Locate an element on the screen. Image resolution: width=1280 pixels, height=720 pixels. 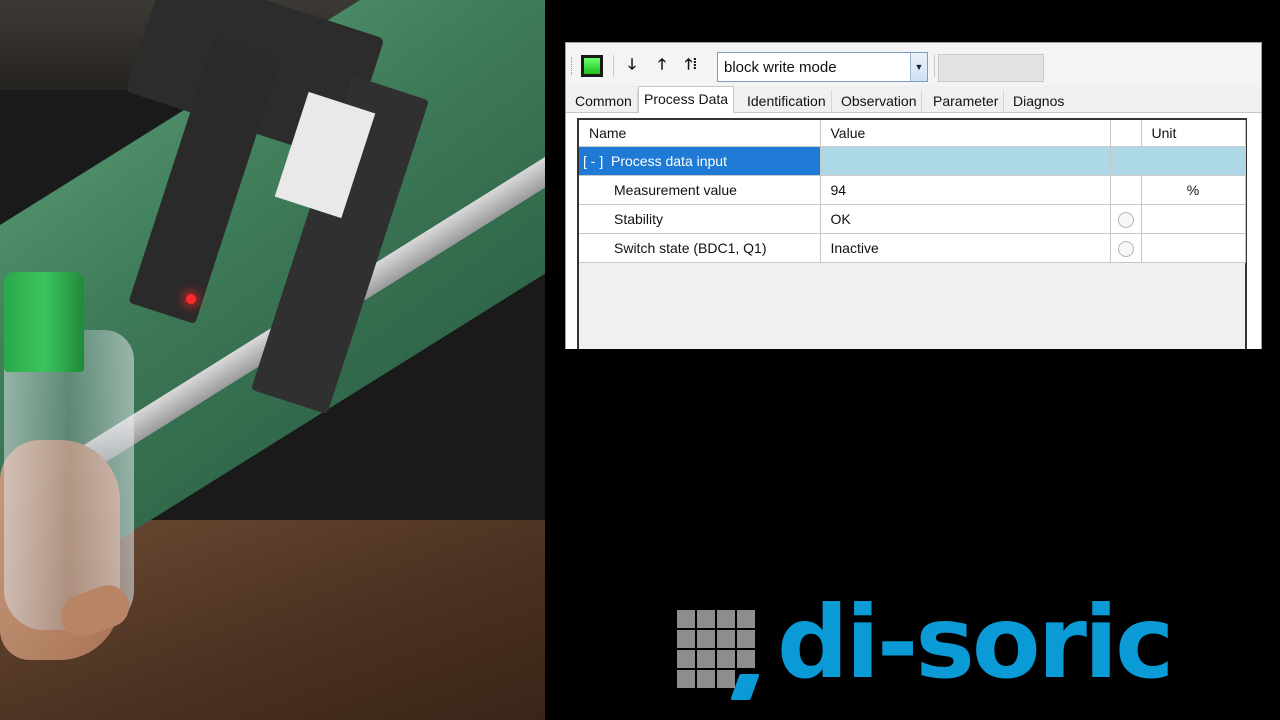
group-label: Process data input is located at coordinates (669, 161).